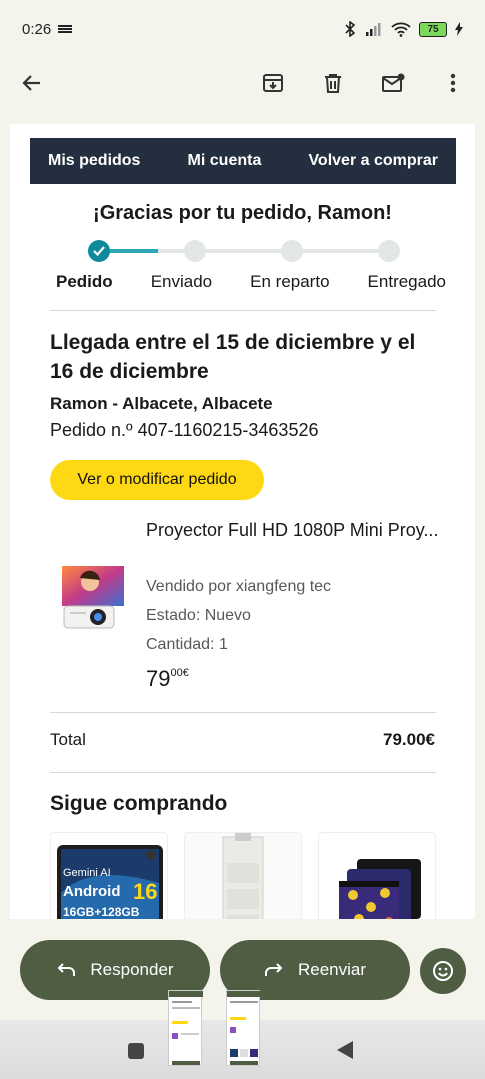 This screenshot has height=1079, width=485. I want to click on reco-tablet-android-text: Android, so click(92, 891).